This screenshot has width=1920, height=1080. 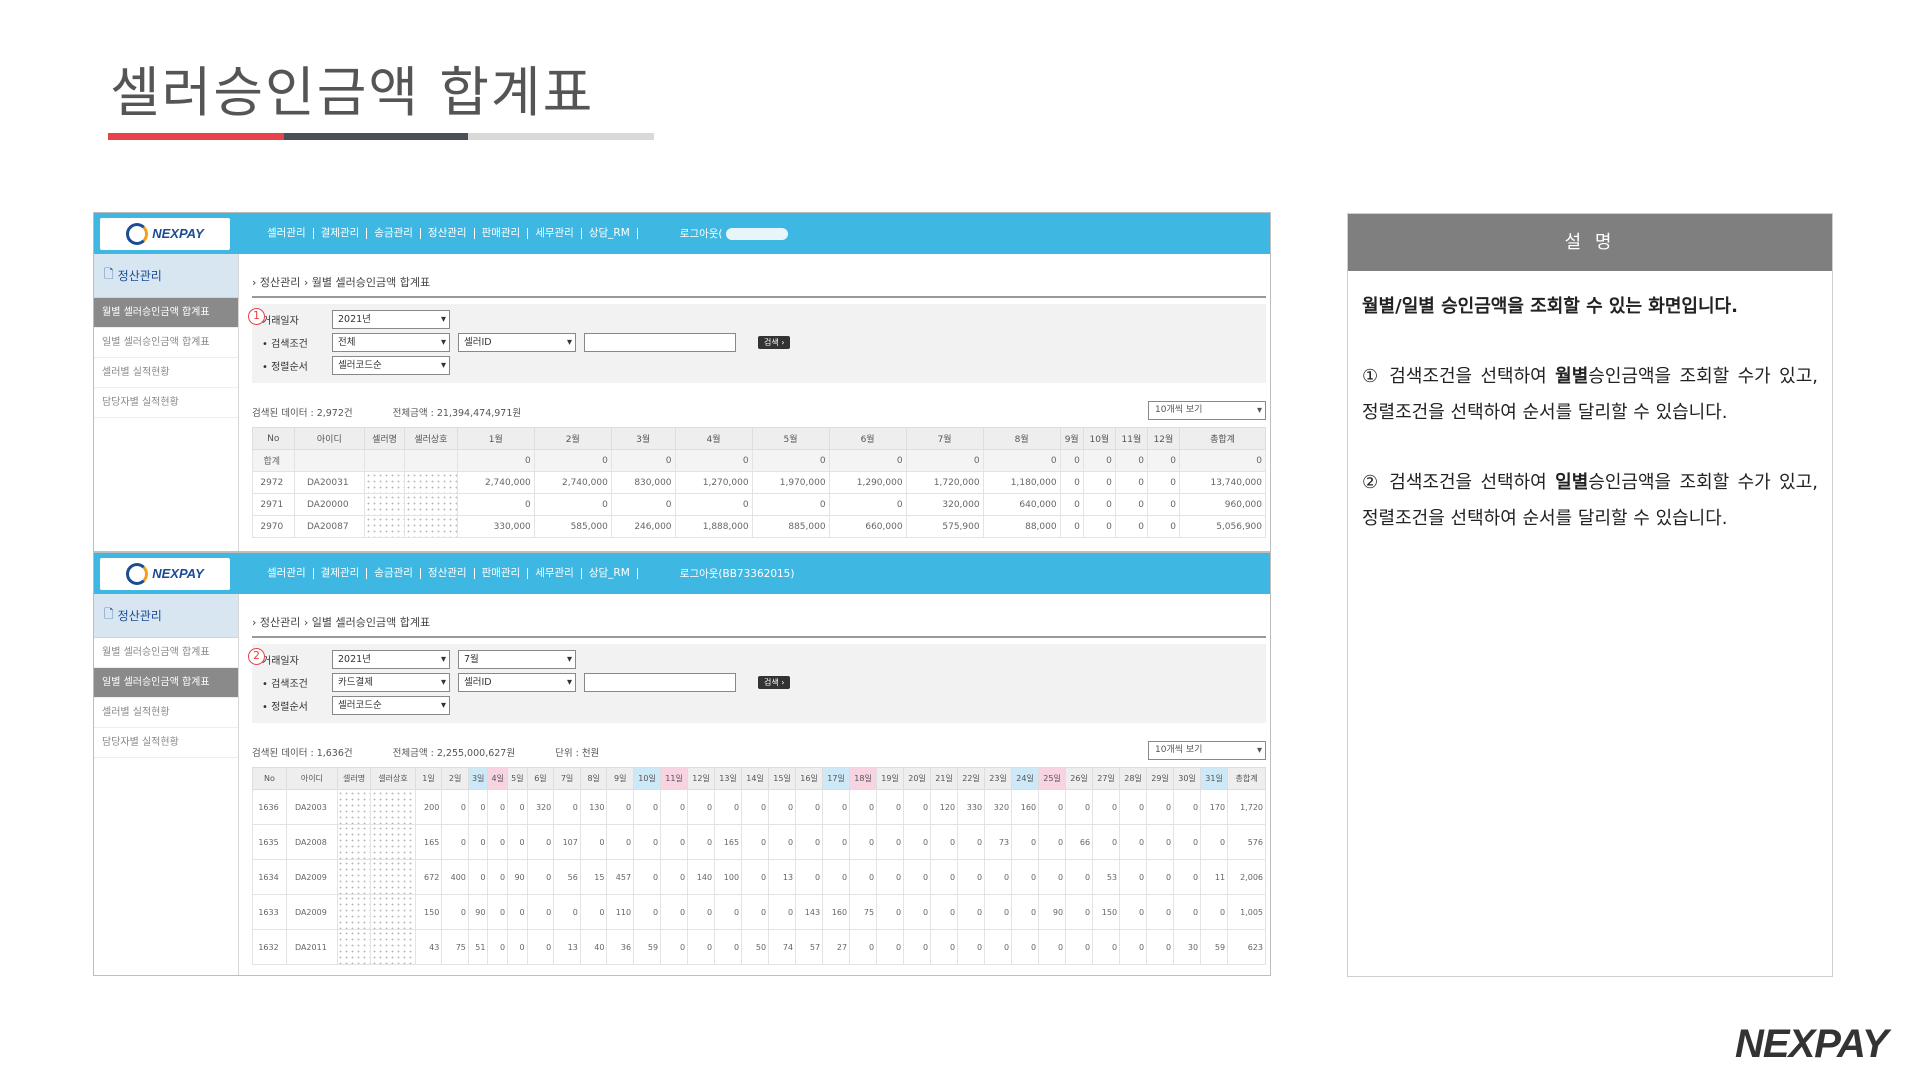 I want to click on table-cell: 51, so click(x=478, y=947).